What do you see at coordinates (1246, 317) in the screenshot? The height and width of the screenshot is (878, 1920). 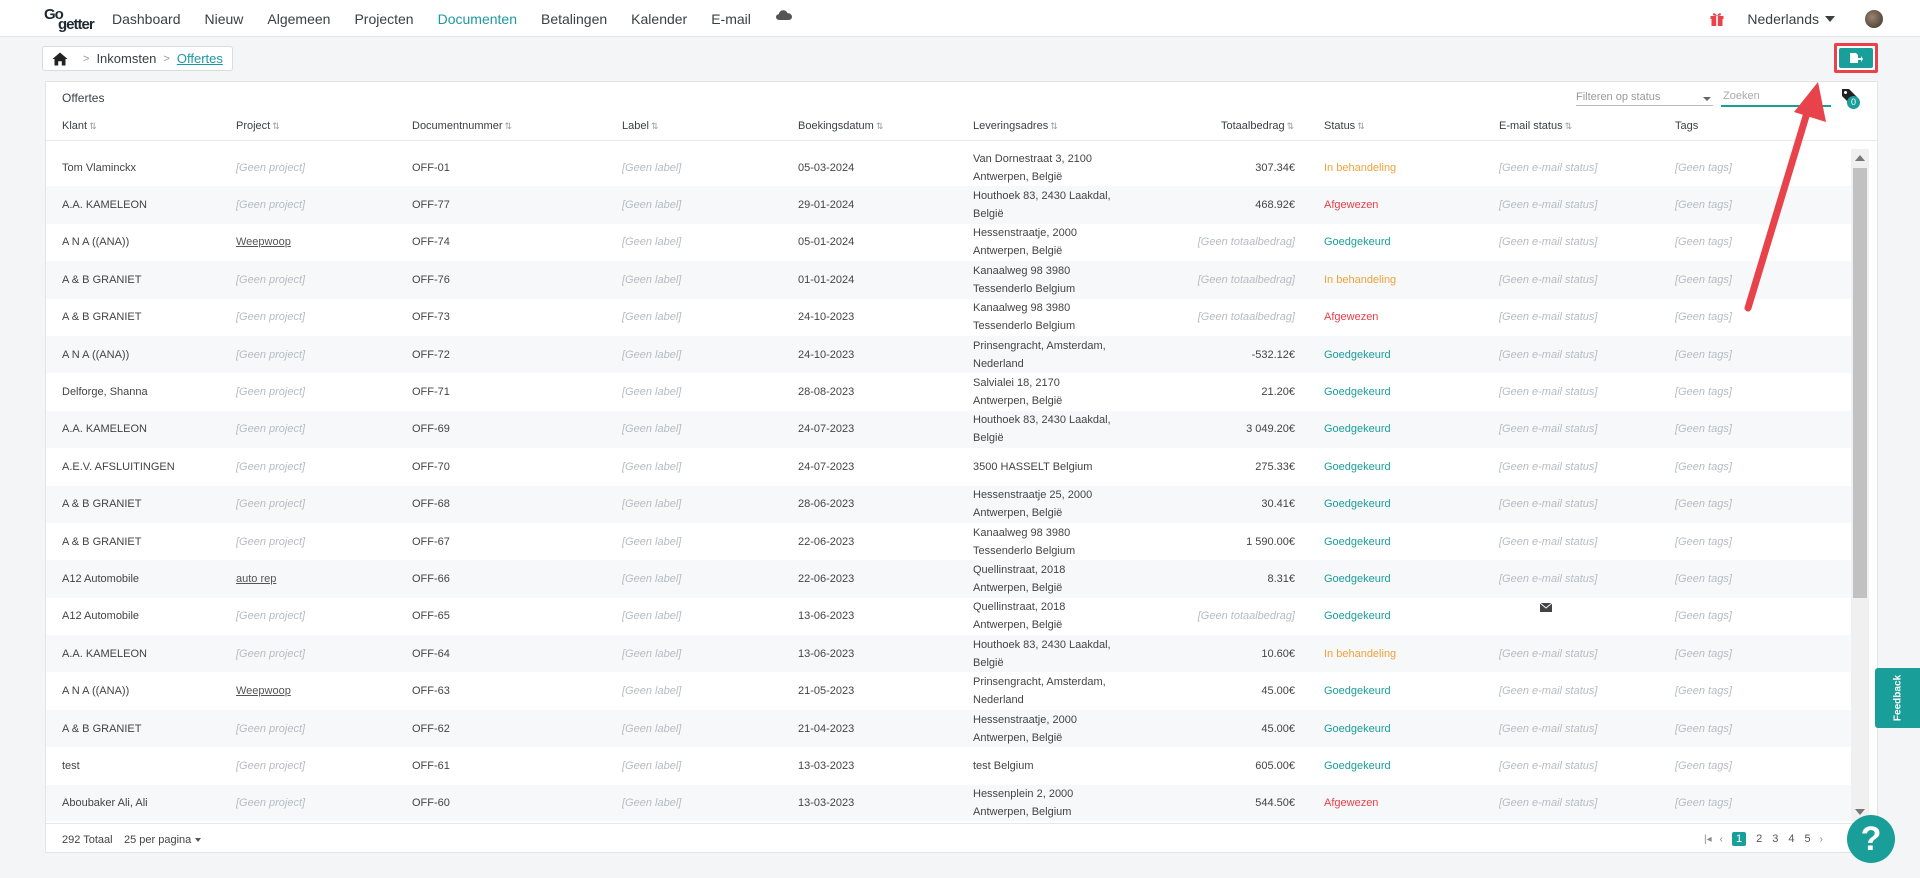 I see `cell-totaalbedrag: [Geen totaalbedrag]` at bounding box center [1246, 317].